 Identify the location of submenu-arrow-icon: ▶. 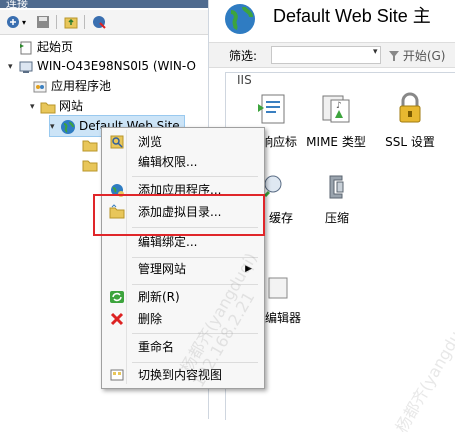
(248, 269).